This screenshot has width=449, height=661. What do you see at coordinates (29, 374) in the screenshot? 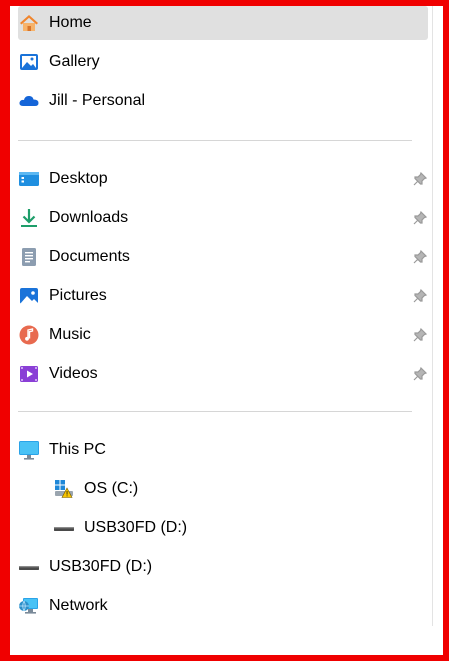
I see `videos-icon` at bounding box center [29, 374].